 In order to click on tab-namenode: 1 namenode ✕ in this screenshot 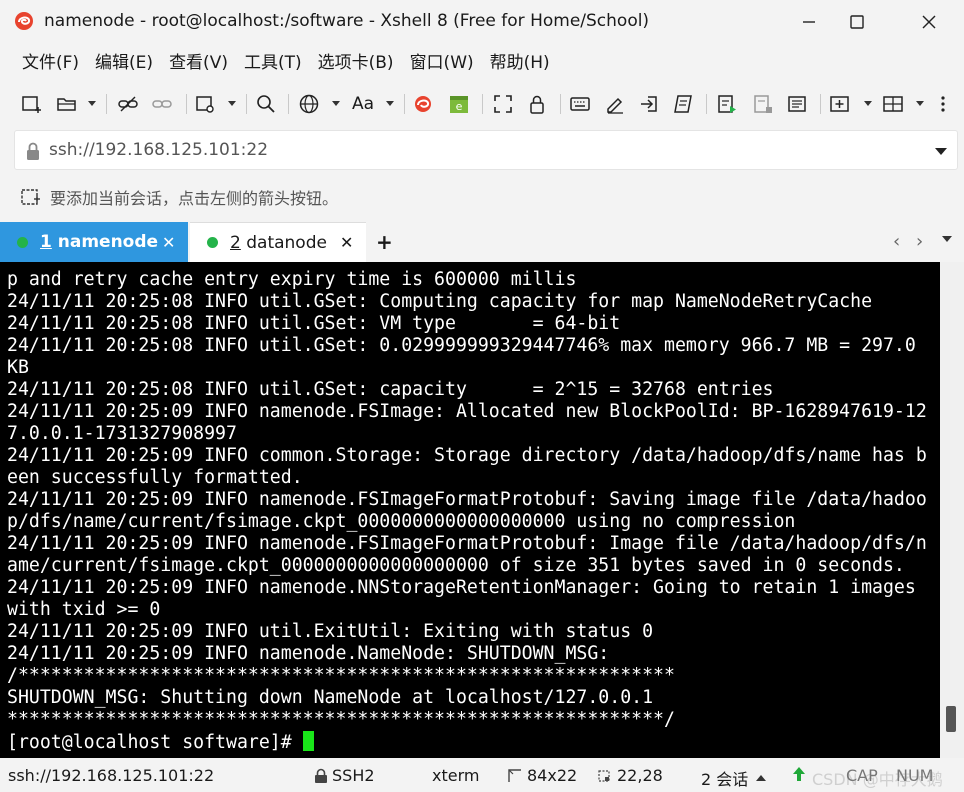, I will do `click(94, 242)`.